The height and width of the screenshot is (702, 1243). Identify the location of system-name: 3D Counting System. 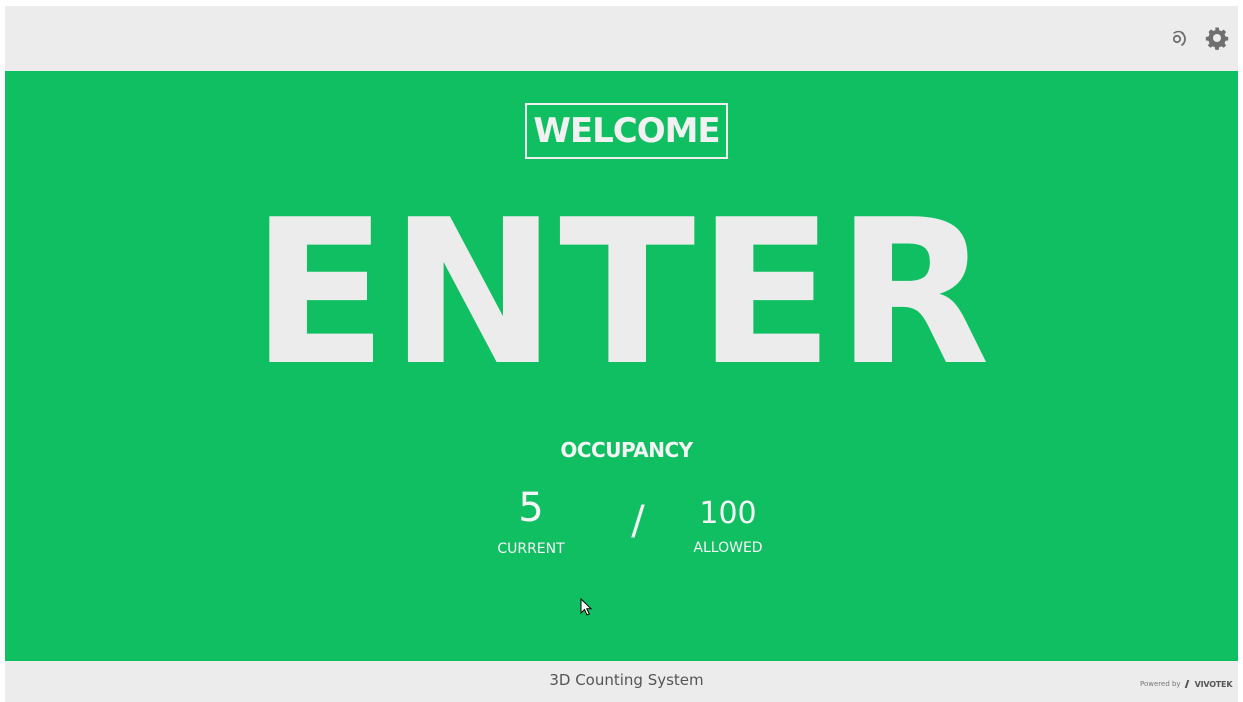
(626, 680).